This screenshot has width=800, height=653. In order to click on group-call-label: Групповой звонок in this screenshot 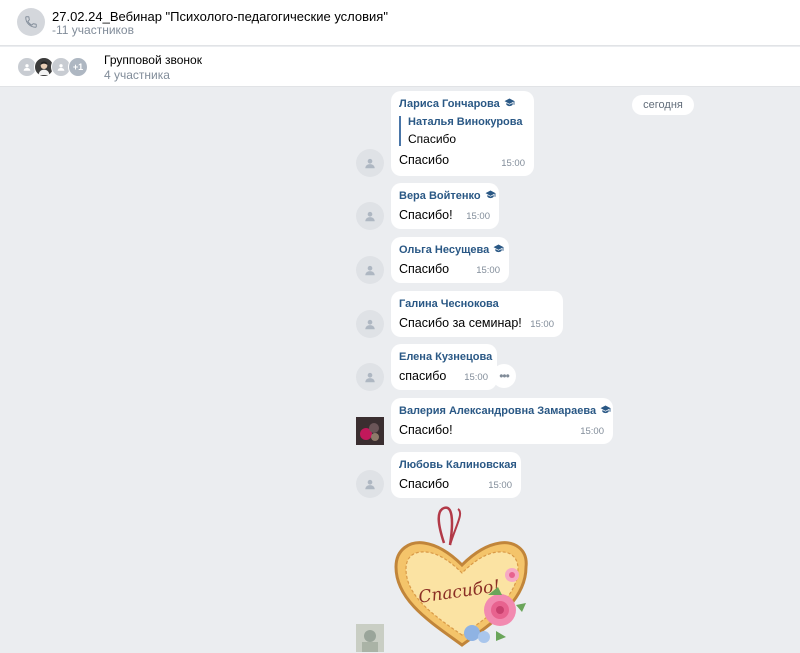, I will do `click(153, 60)`.